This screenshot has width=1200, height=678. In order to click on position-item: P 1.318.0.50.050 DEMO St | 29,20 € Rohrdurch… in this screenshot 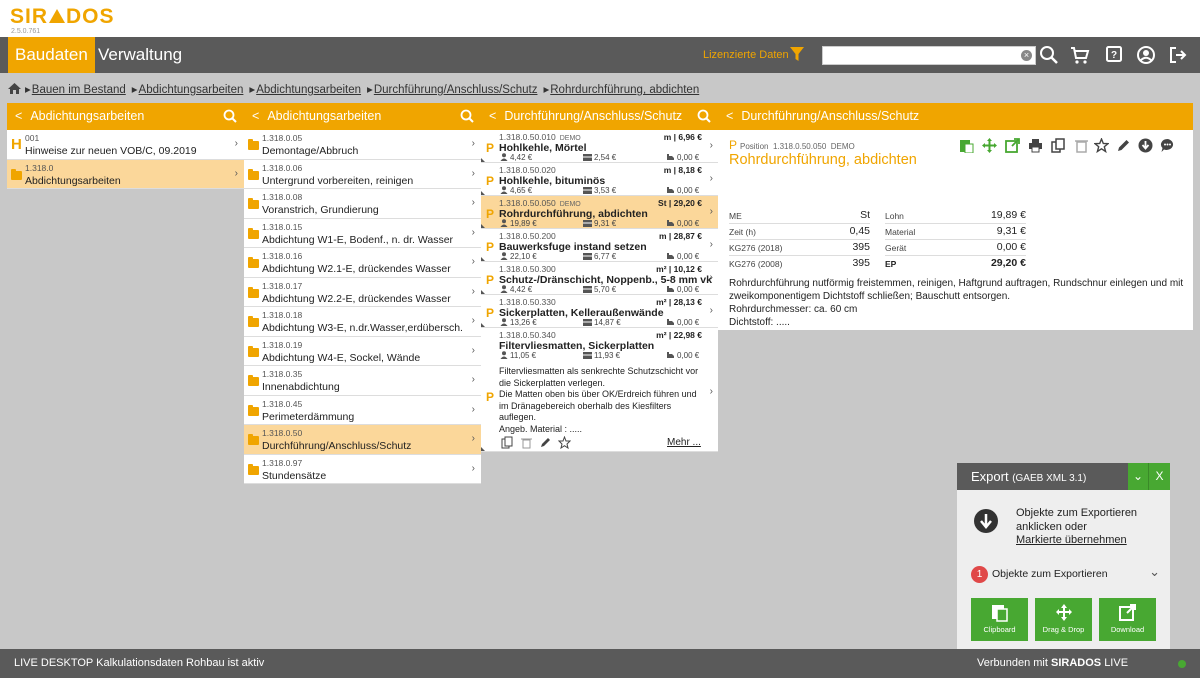, I will do `click(599, 212)`.